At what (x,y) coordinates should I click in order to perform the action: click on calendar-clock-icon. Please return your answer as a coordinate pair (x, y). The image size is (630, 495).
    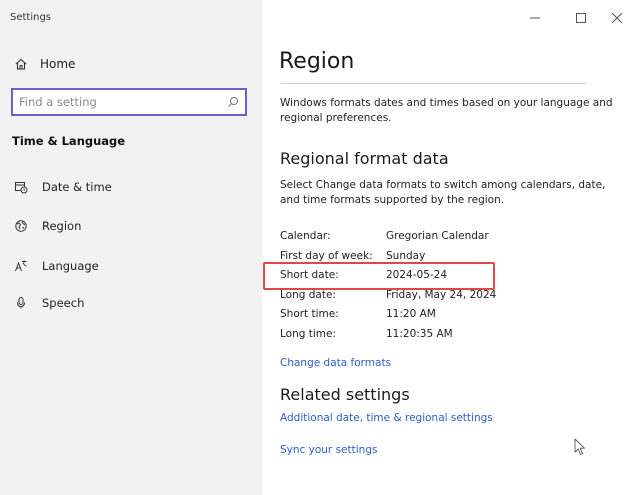
    Looking at the image, I should click on (21, 187).